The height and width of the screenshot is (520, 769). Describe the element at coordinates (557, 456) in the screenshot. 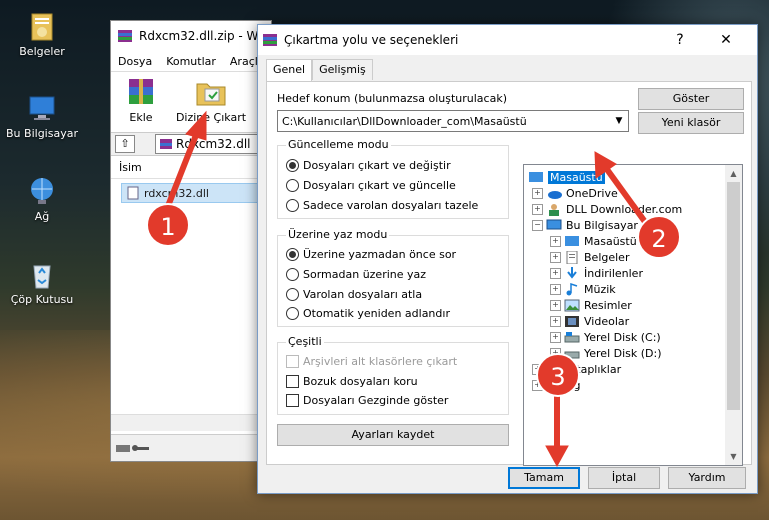

I see `arrow-3-head` at that location.